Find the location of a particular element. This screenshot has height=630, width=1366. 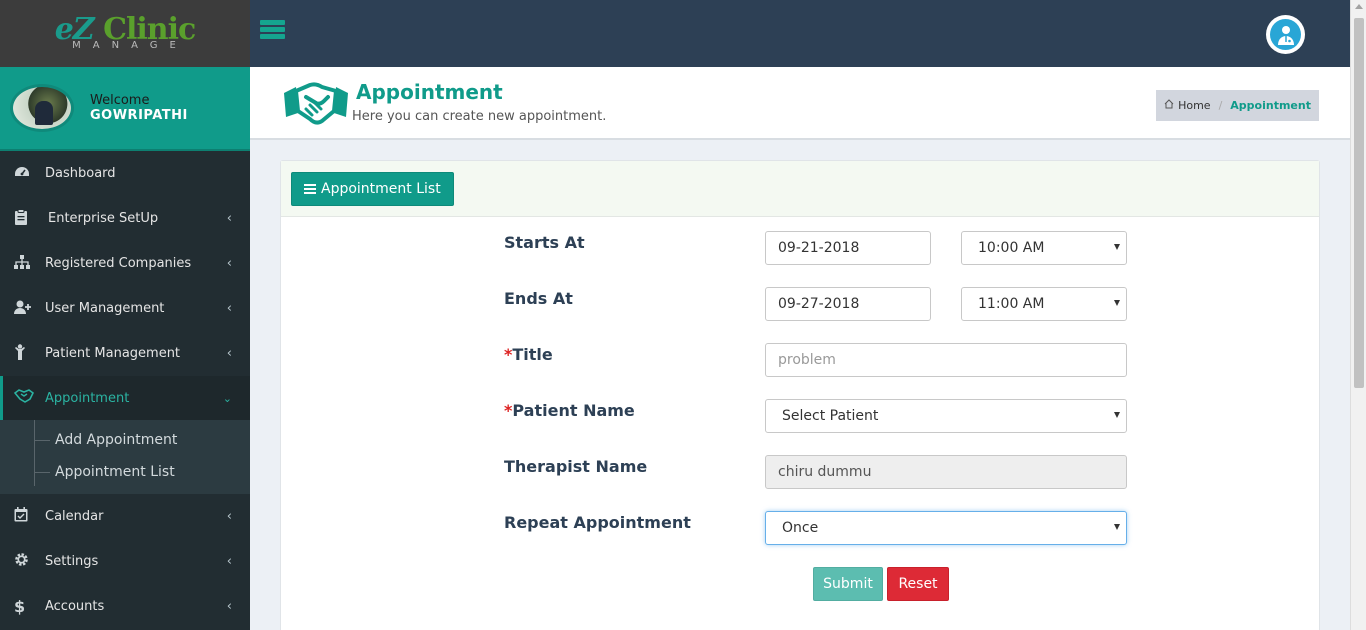

reset-button: Reset is located at coordinates (918, 584).